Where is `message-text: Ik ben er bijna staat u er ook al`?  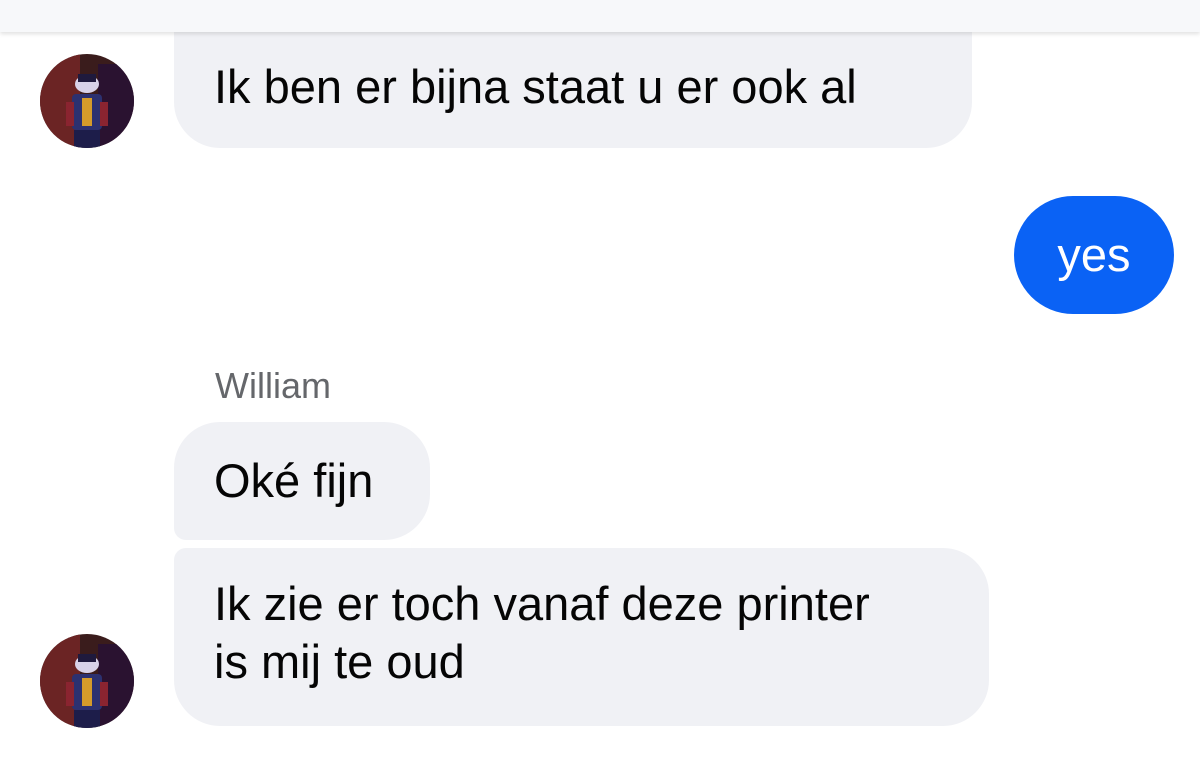 message-text: Ik ben er bijna staat u er ook al is located at coordinates (535, 86).